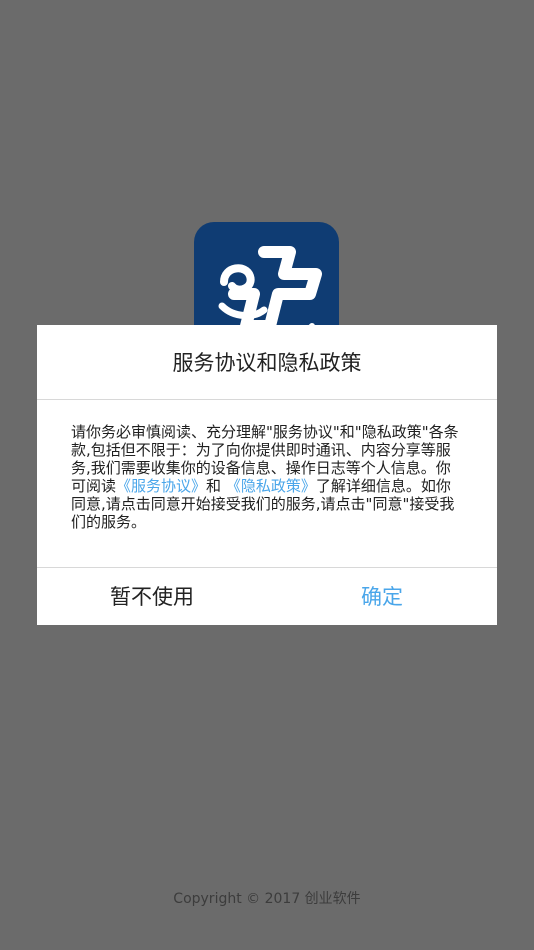 The width and height of the screenshot is (534, 950). Describe the element at coordinates (161, 486) in the screenshot. I see `service-agreement-link: 《服务协议》` at that location.